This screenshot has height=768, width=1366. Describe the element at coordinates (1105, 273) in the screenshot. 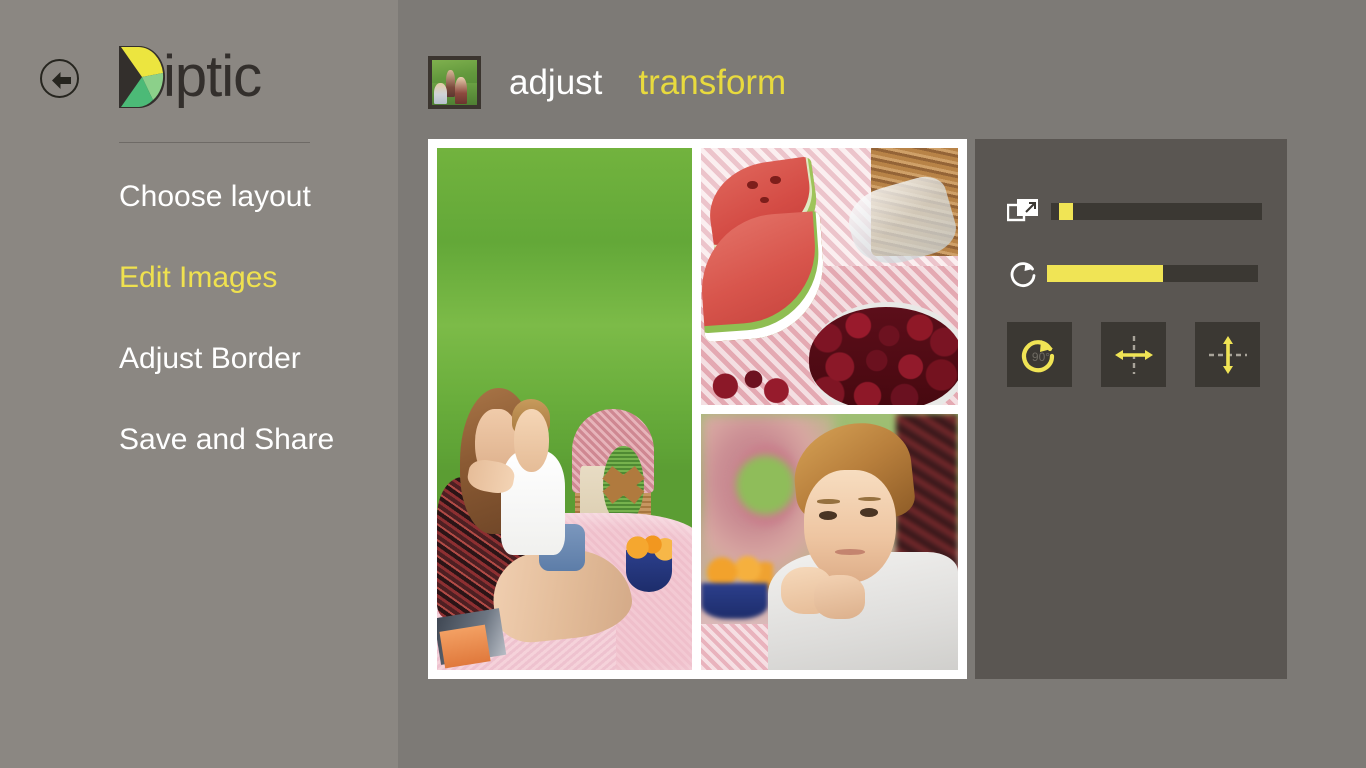

I see `rotate-slider-fill` at that location.